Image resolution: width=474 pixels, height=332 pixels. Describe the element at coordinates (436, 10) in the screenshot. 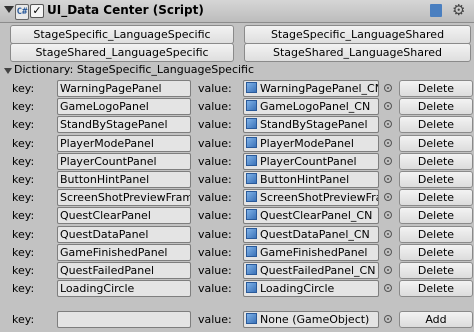

I see `help-book-icon` at that location.